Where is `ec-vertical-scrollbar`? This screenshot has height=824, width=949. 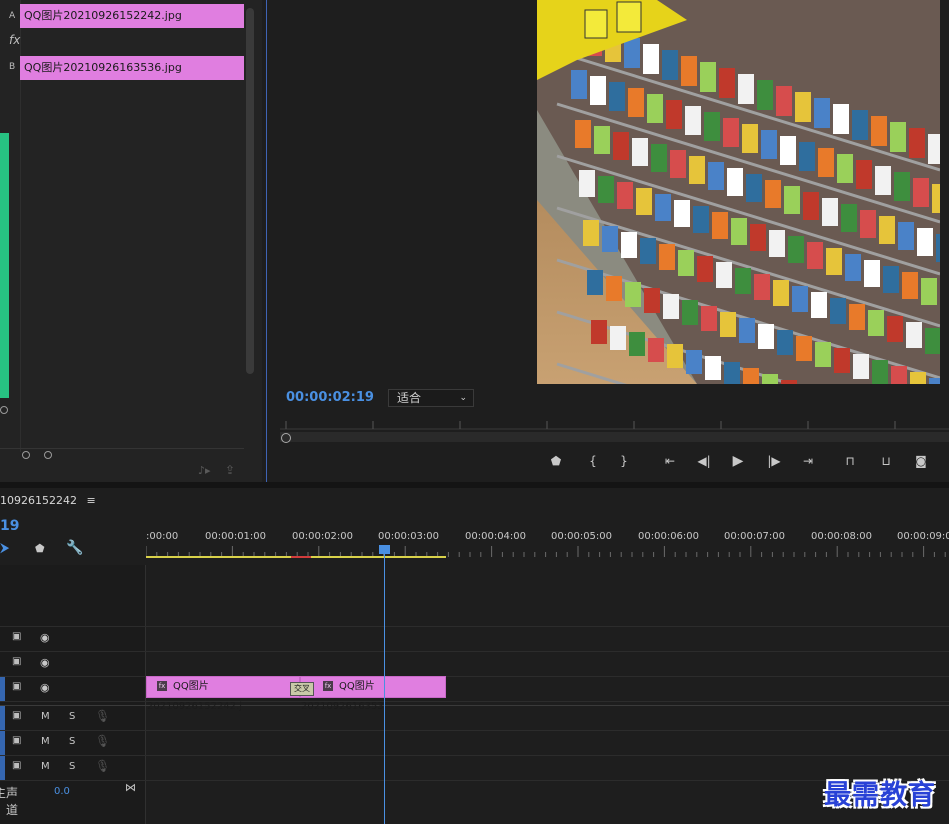 ec-vertical-scrollbar is located at coordinates (250, 191).